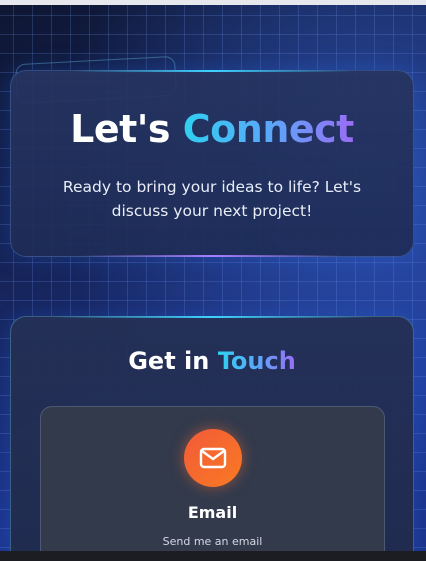  Describe the element at coordinates (126, 129) in the screenshot. I see `hero-title-plain: Let's` at that location.